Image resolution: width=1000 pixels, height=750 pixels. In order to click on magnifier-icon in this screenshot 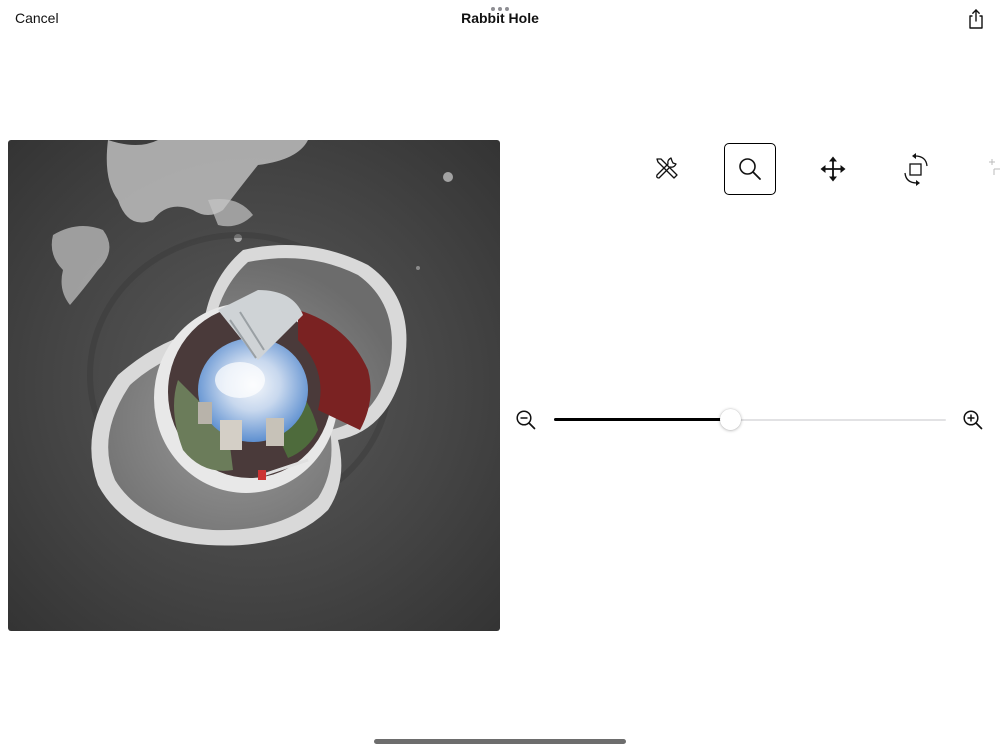, I will do `click(750, 169)`.